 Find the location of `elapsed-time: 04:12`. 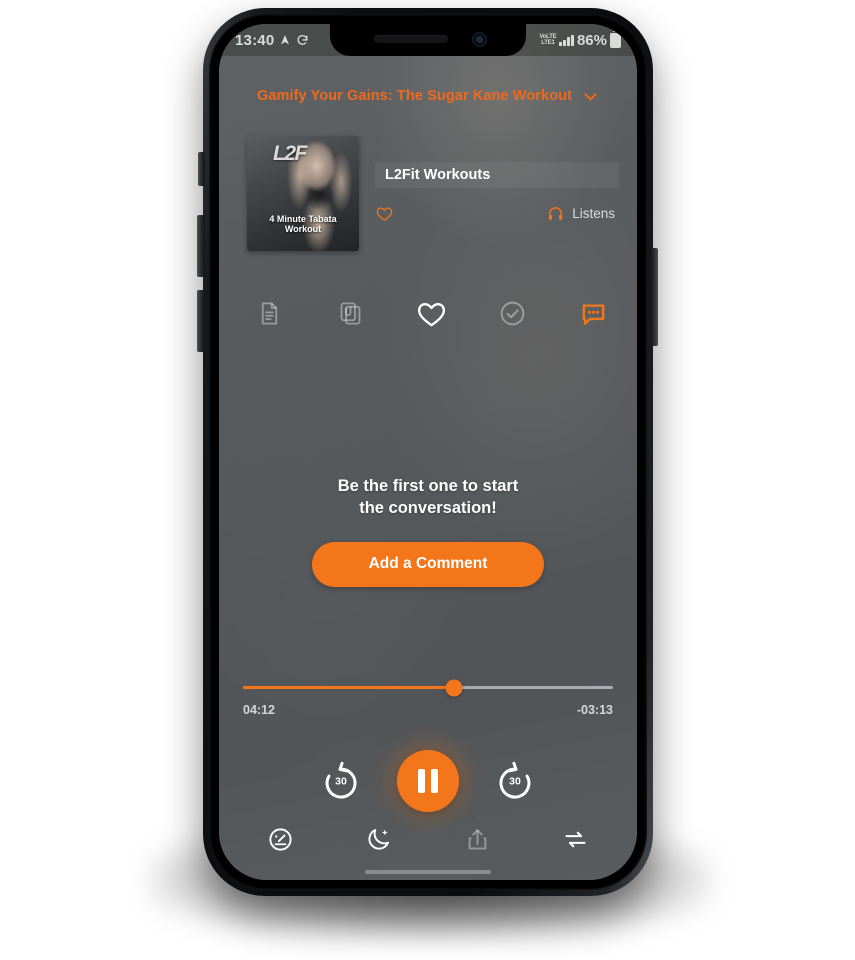

elapsed-time: 04:12 is located at coordinates (259, 710).